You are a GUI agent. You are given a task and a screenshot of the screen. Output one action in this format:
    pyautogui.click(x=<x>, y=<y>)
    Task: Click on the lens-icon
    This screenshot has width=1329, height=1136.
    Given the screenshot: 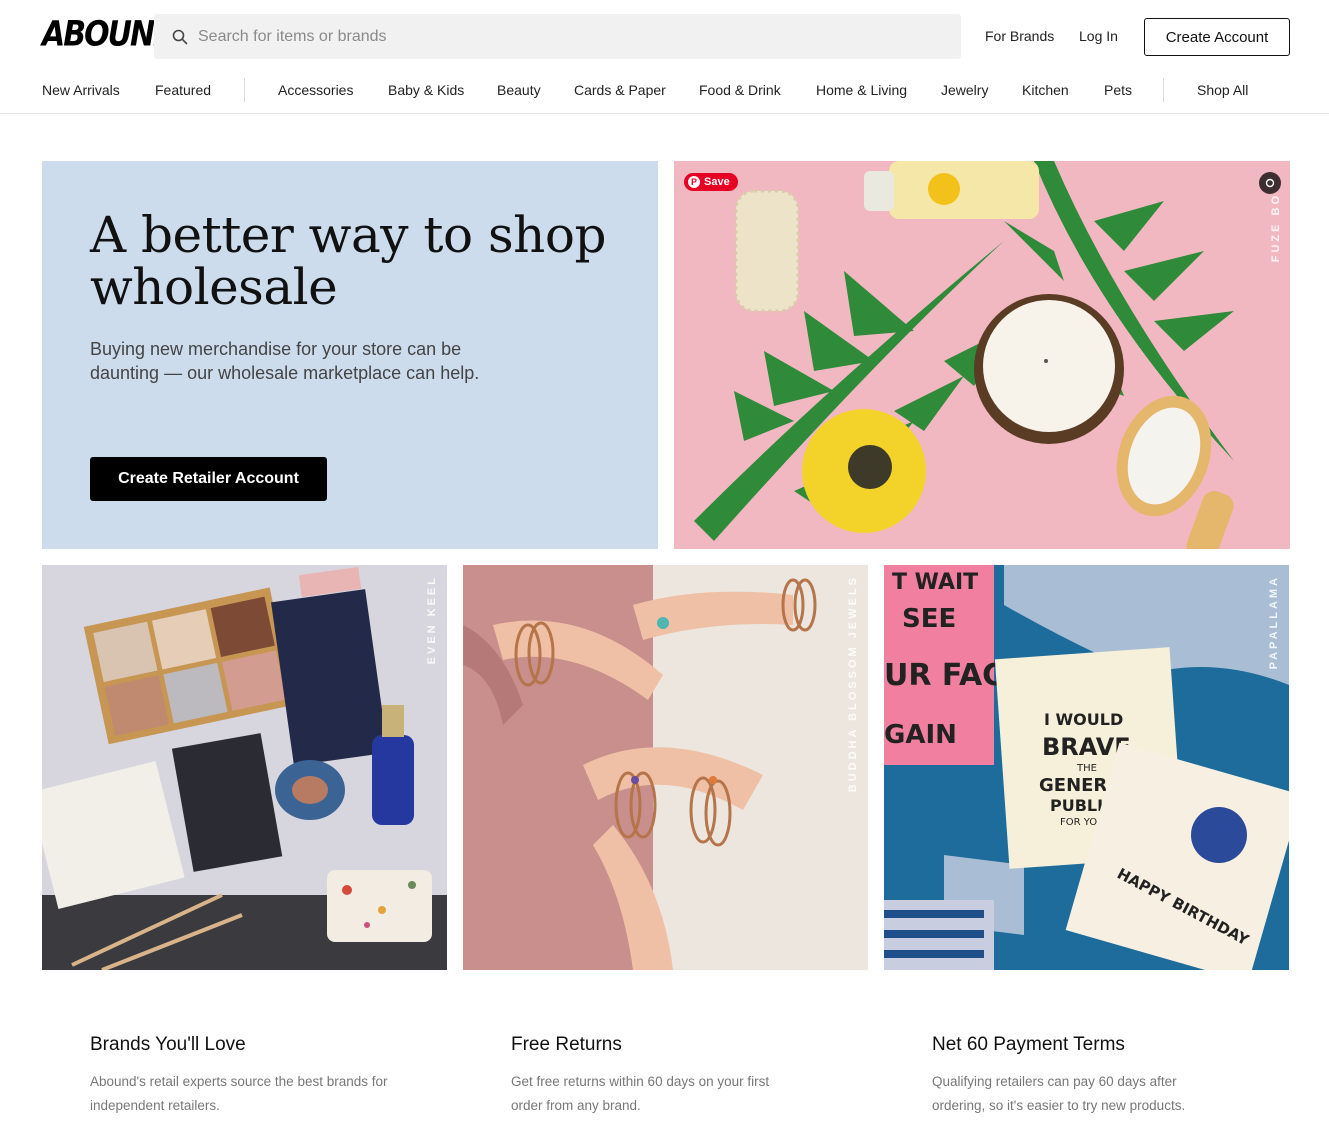 What is the action you would take?
    pyautogui.click(x=1270, y=183)
    